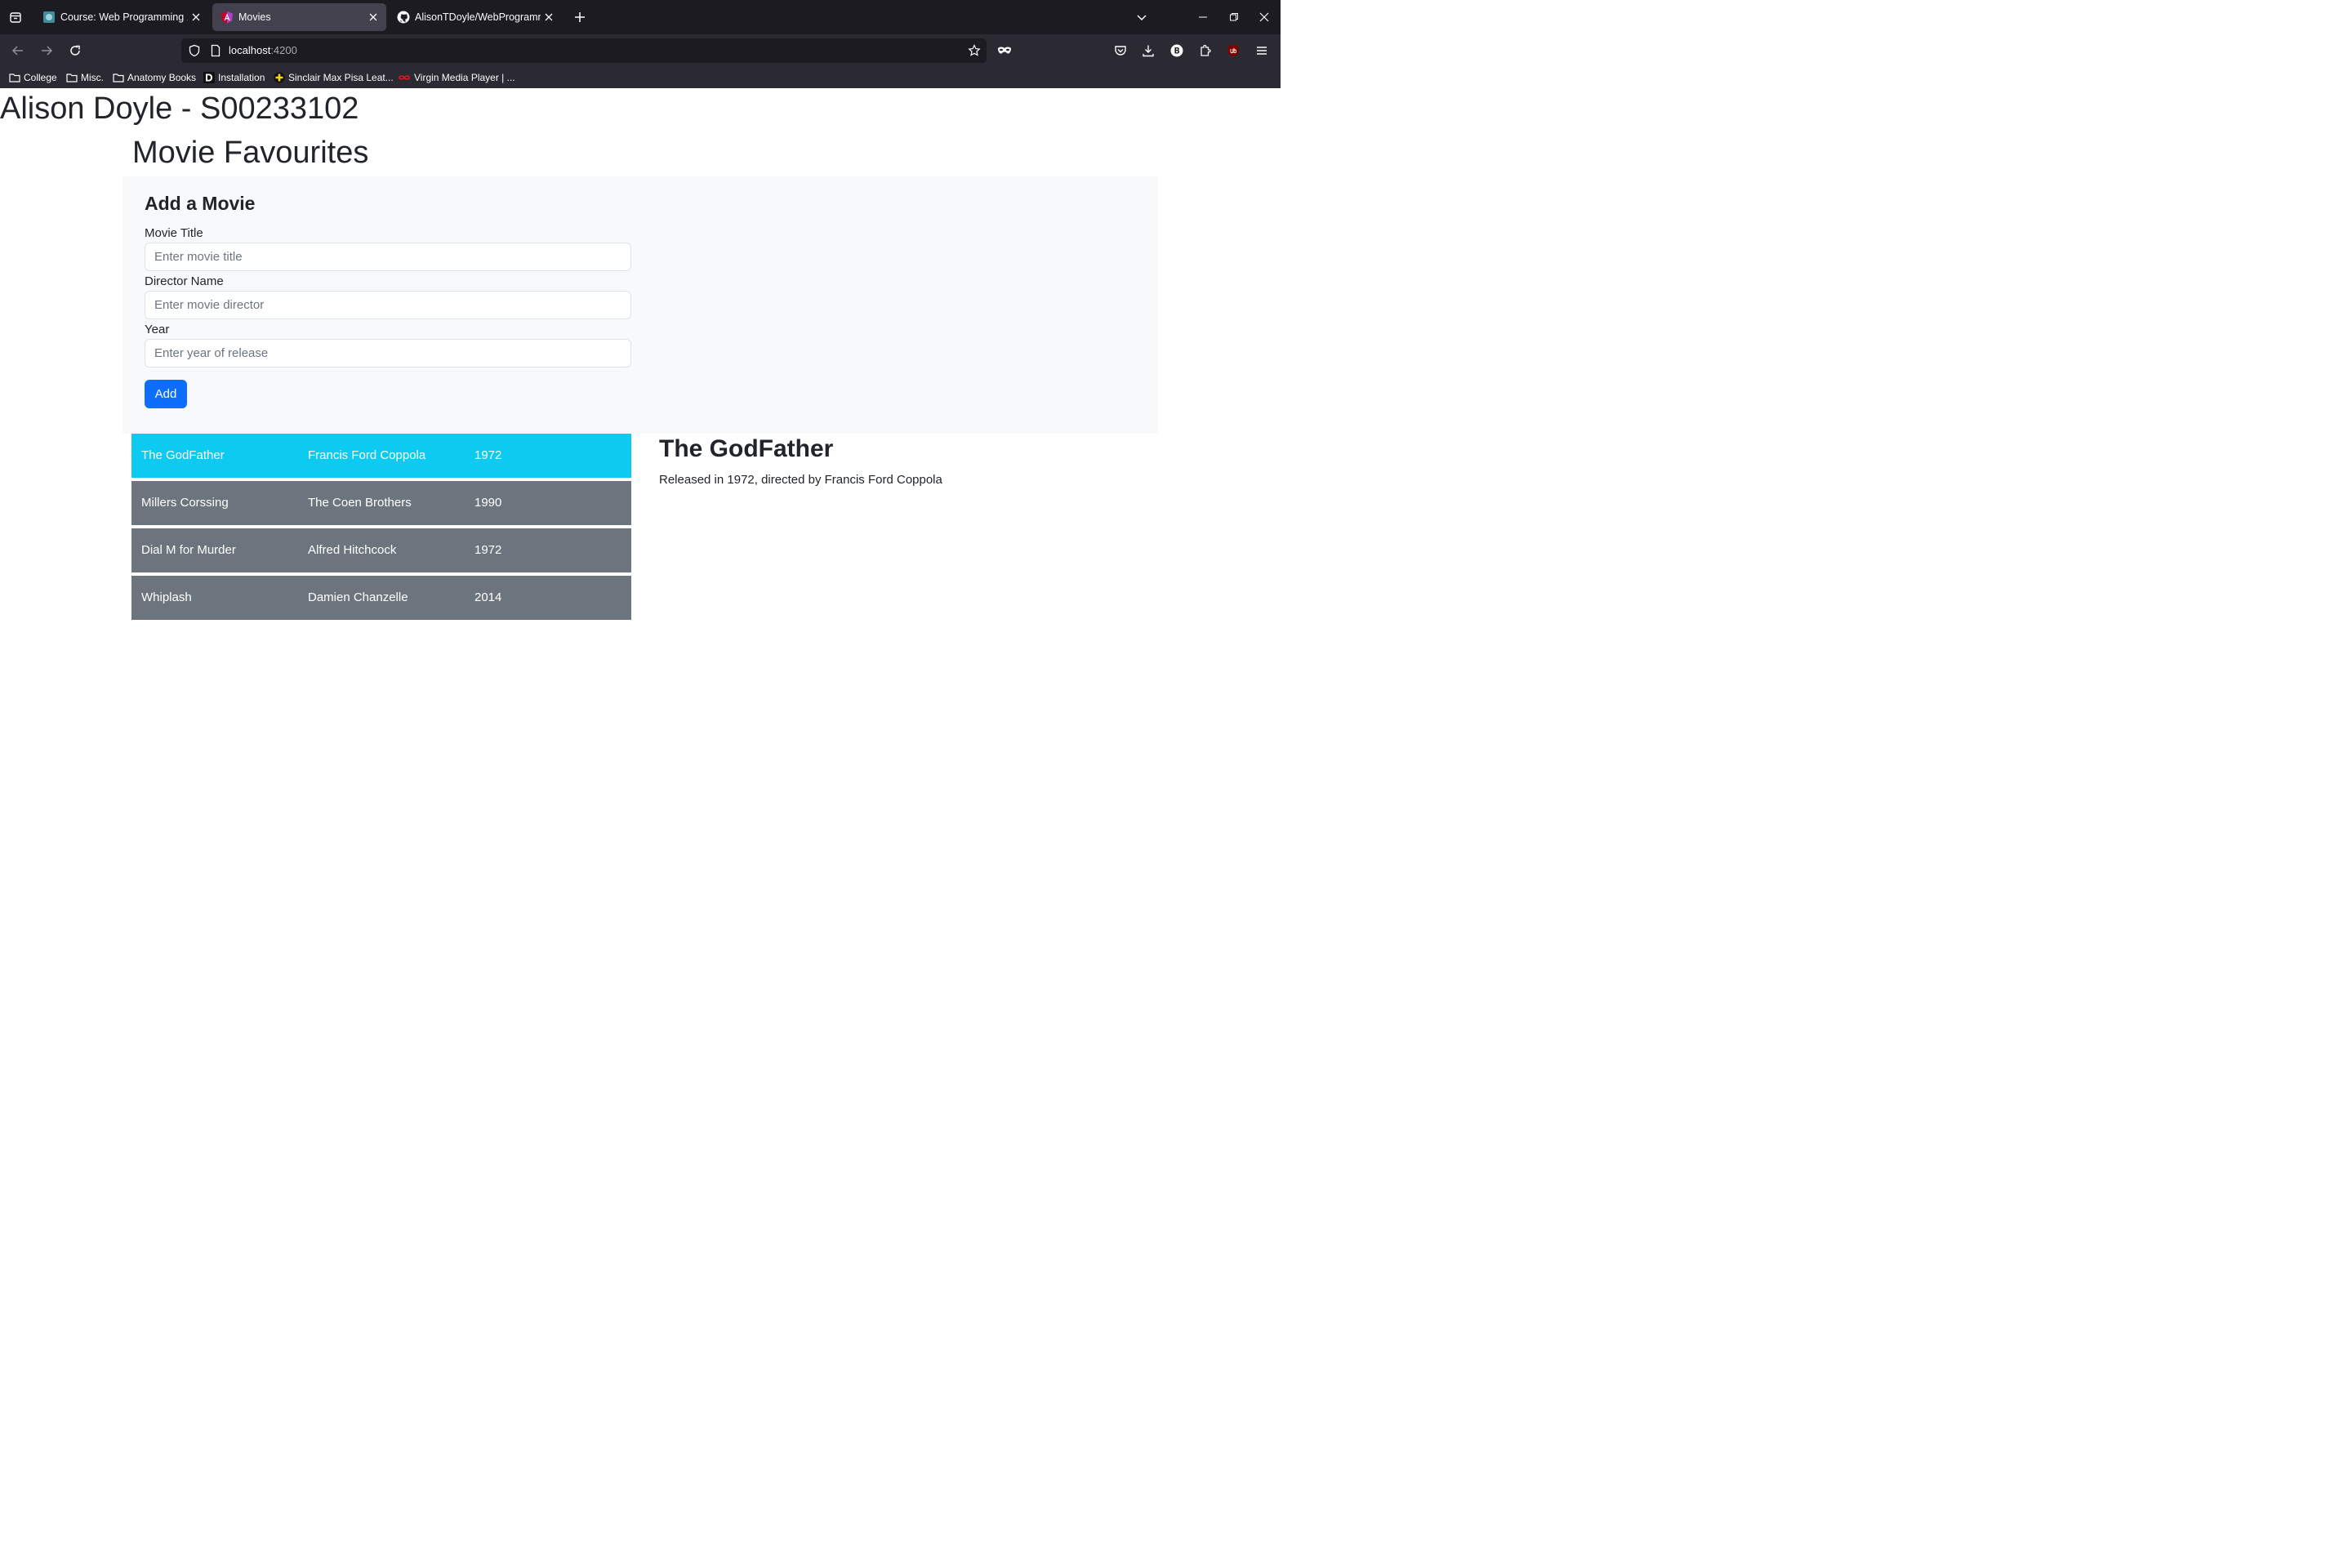 The image size is (2352, 1568). Describe the element at coordinates (92, 77) in the screenshot. I see `bookmark-label: Misc.` at that location.